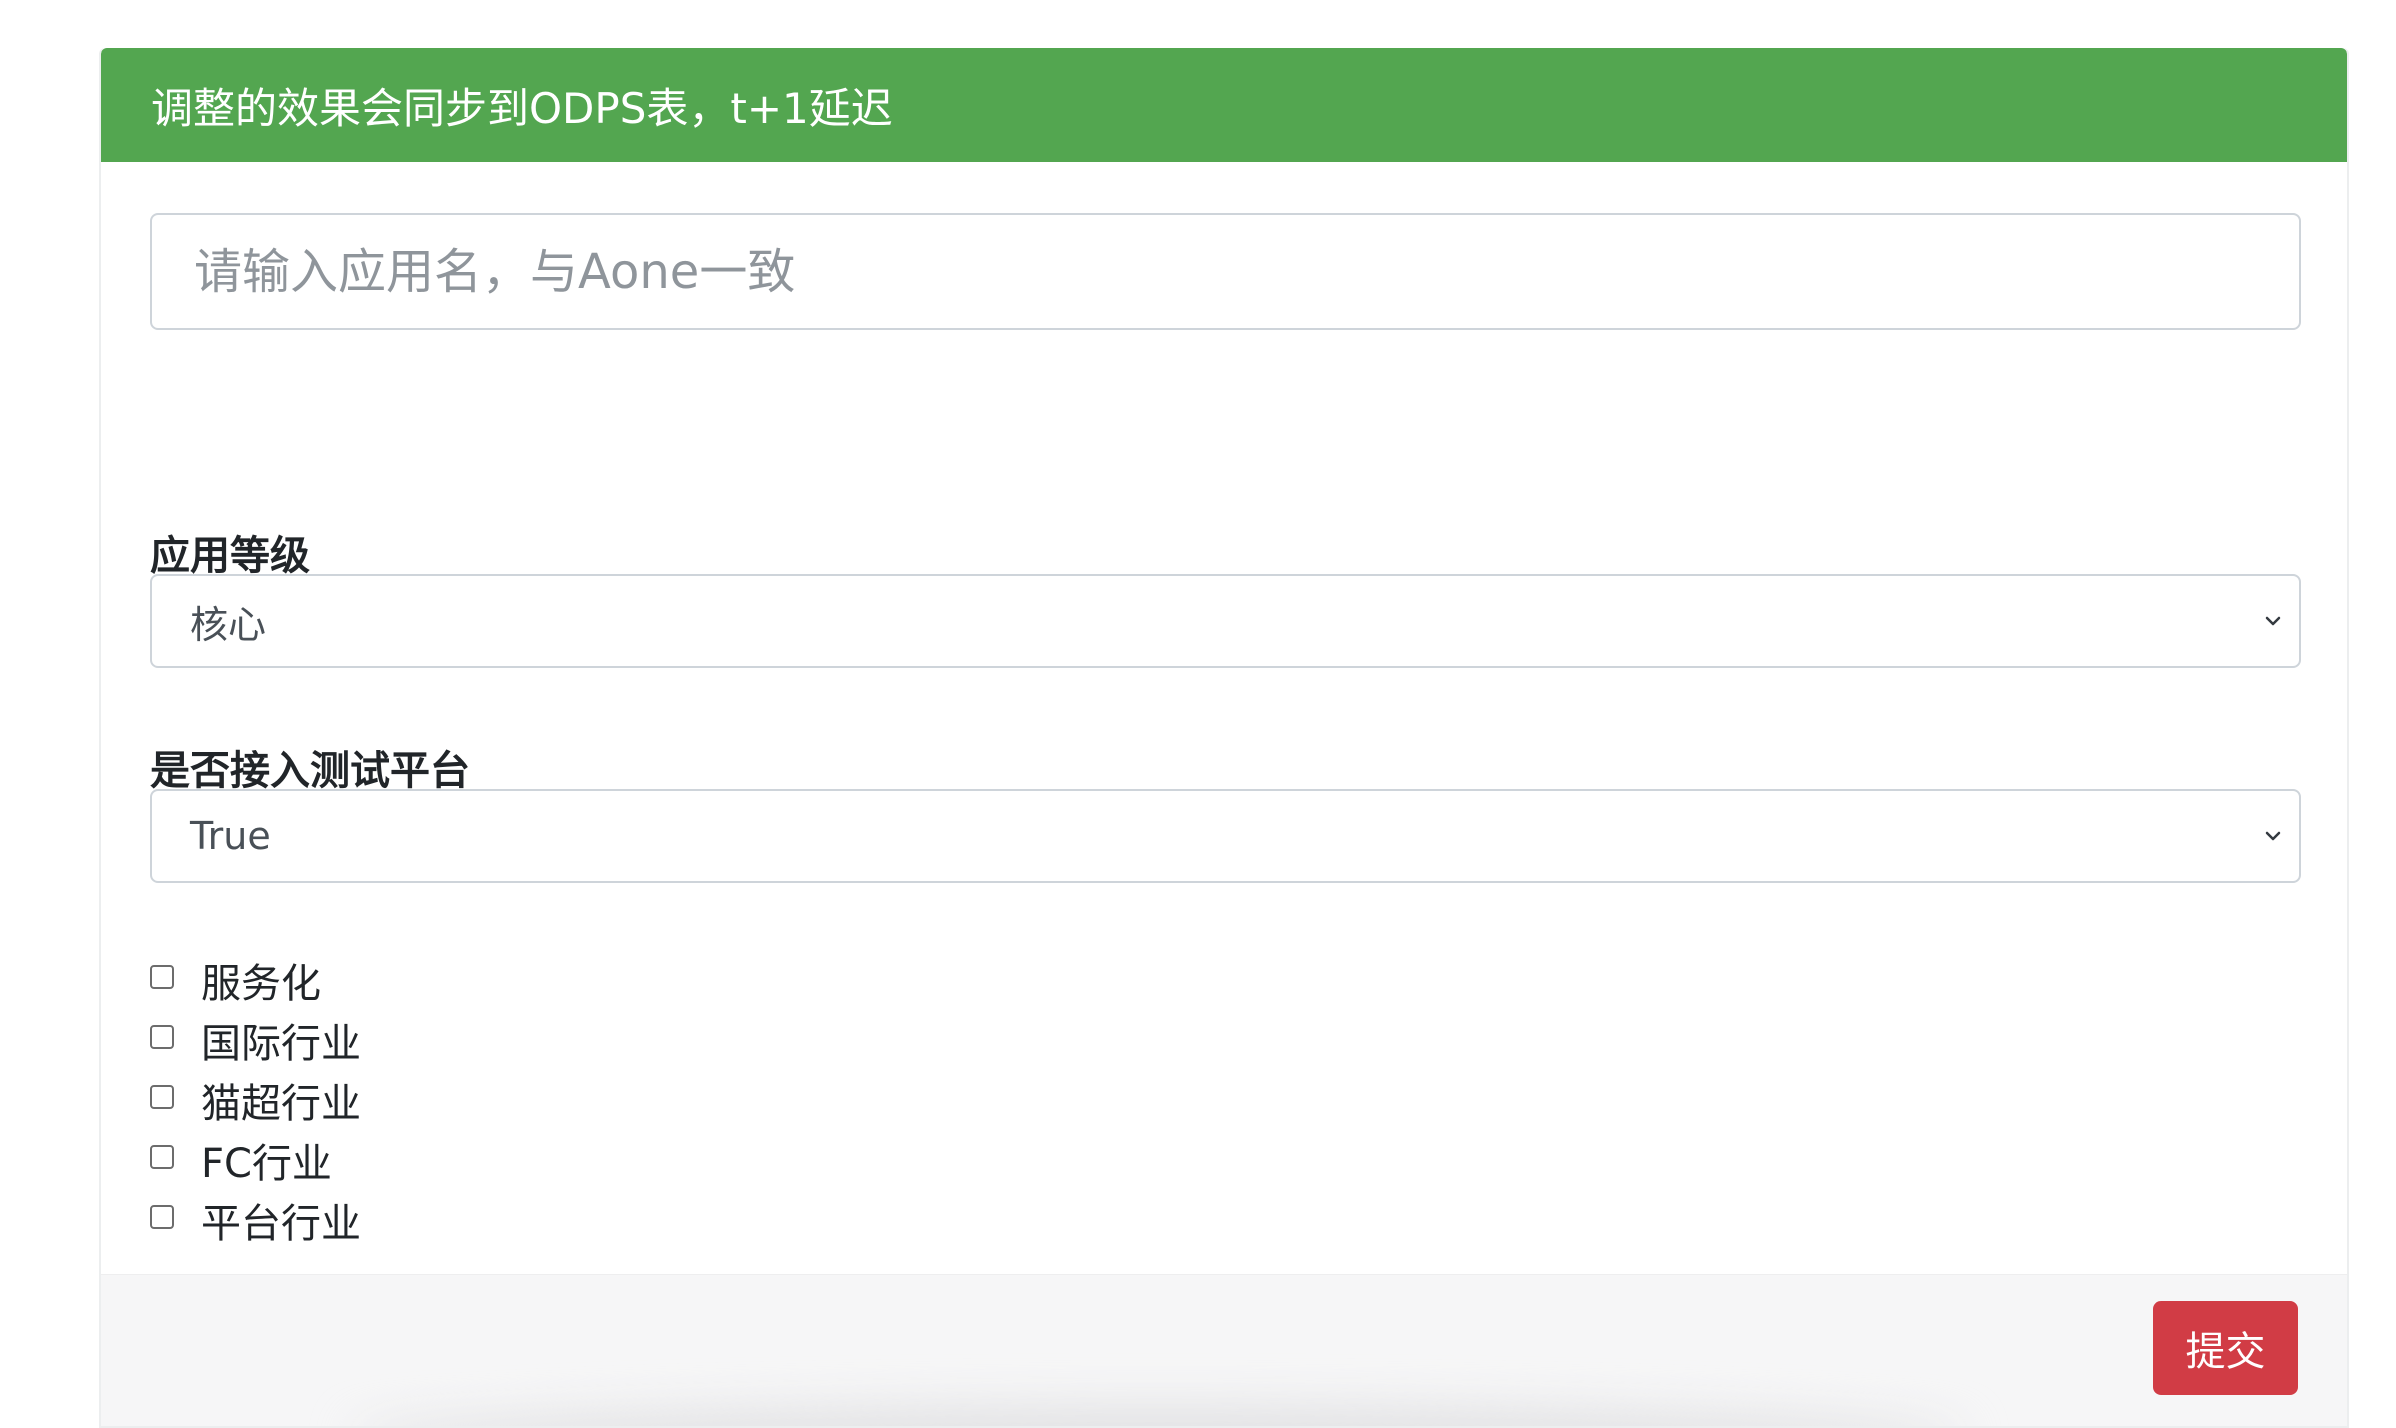 This screenshot has width=2396, height=1428. I want to click on panel-footer, so click(1224, 1350).